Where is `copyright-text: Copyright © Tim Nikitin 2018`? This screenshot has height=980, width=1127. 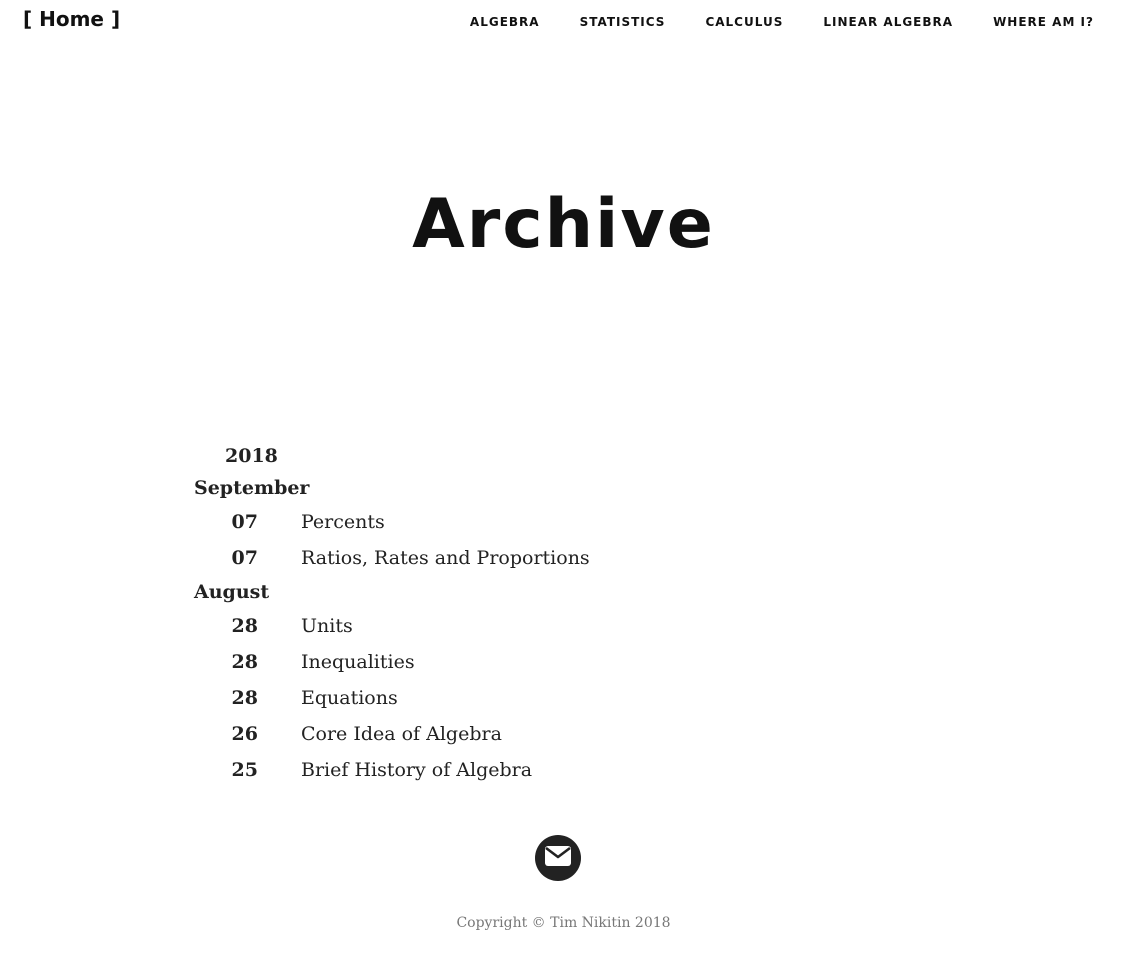 copyright-text: Copyright © Tim Nikitin 2018 is located at coordinates (563, 923).